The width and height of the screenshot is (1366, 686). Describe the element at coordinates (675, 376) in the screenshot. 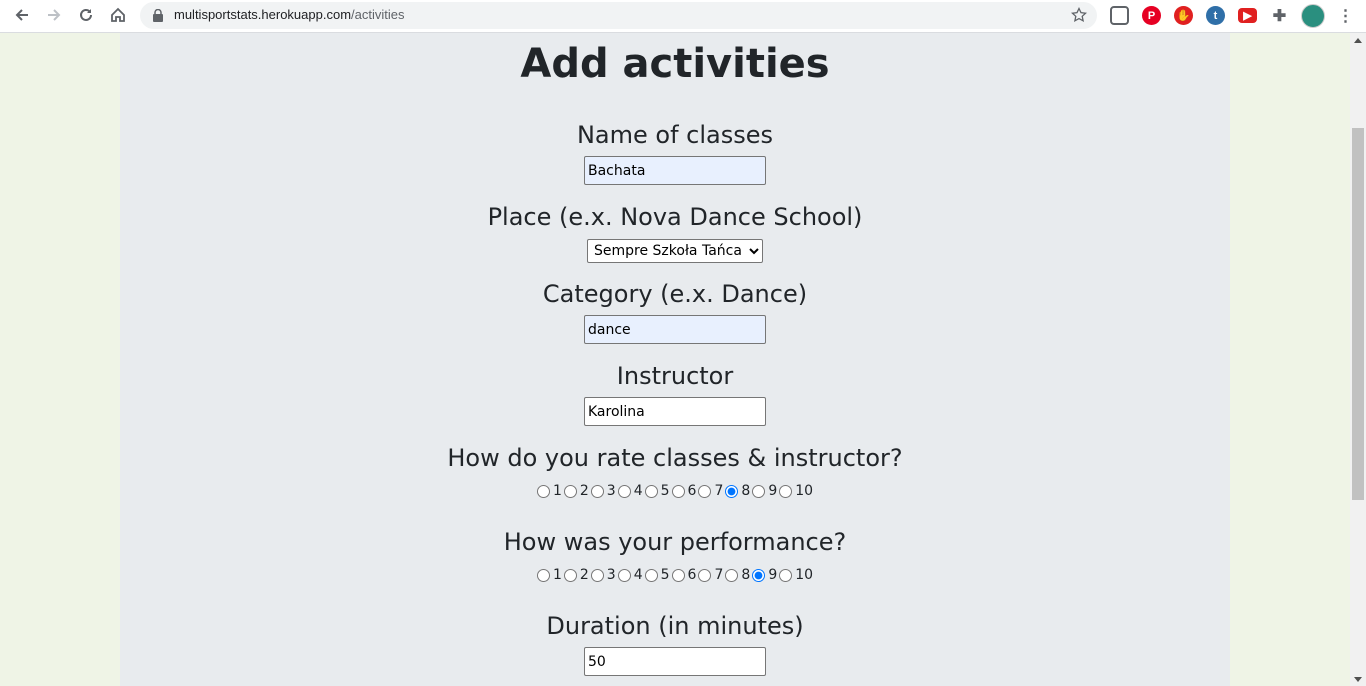

I see `instructor-label: Instructor` at that location.